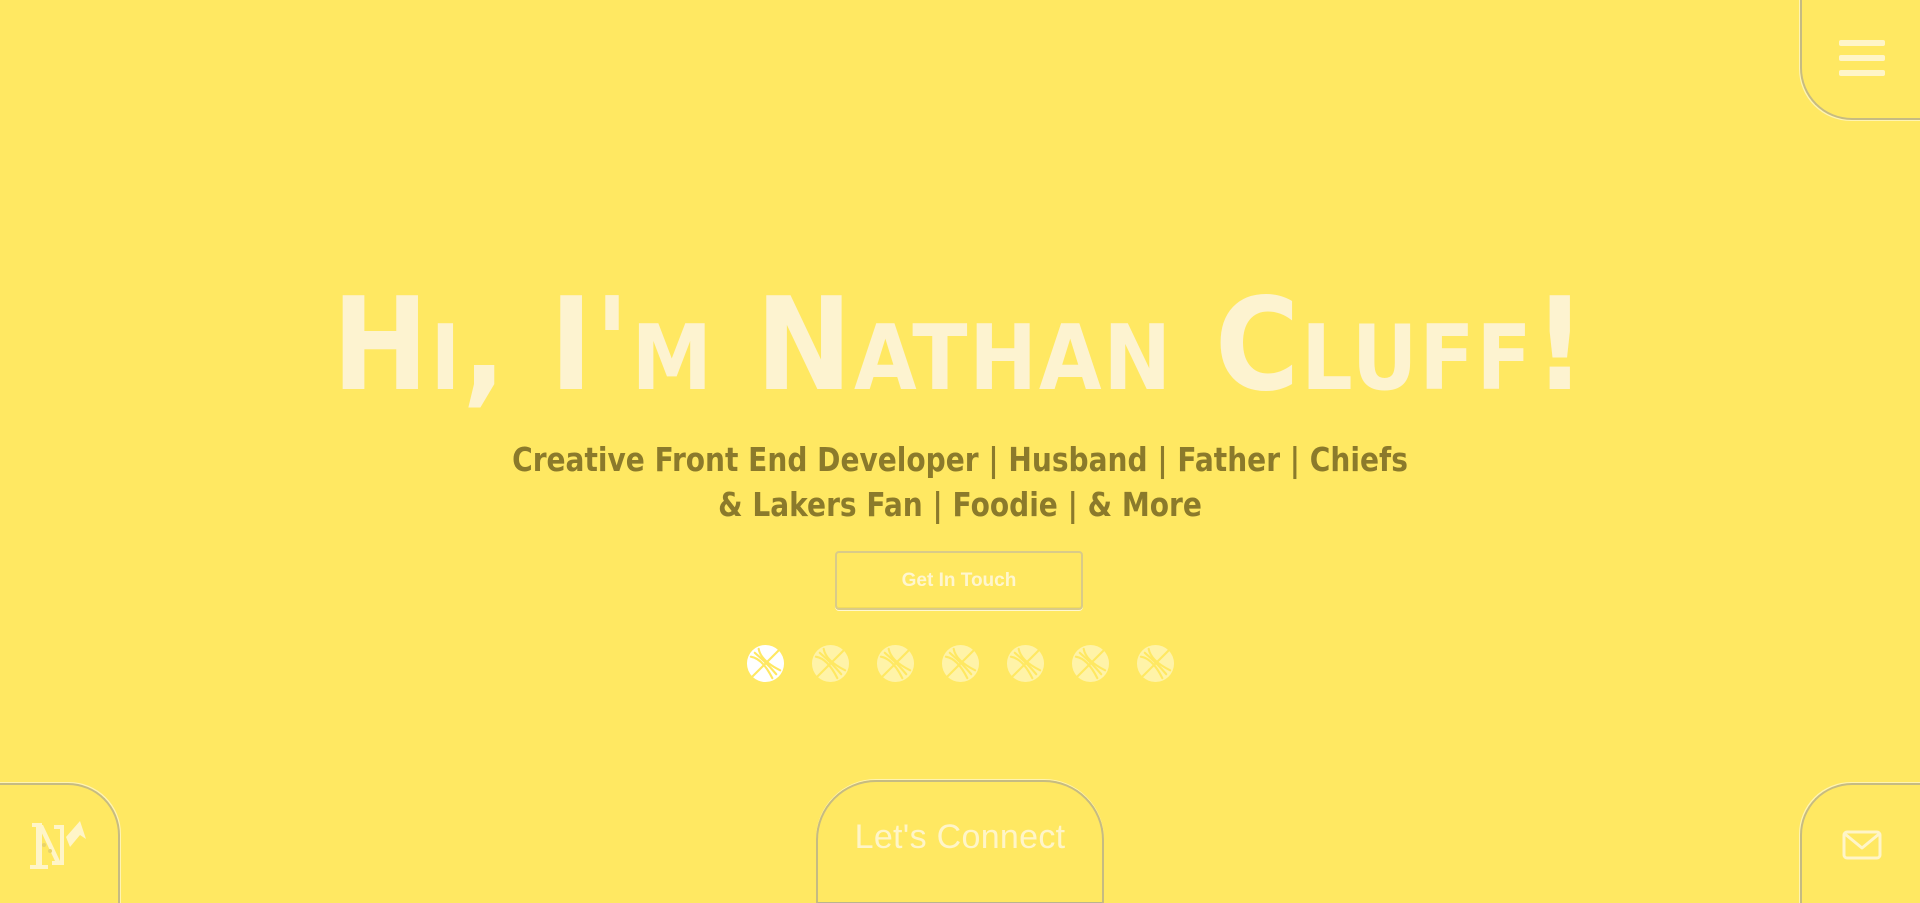 This screenshot has width=1920, height=903. I want to click on lets-connect-label: Let's Connect, so click(960, 837).